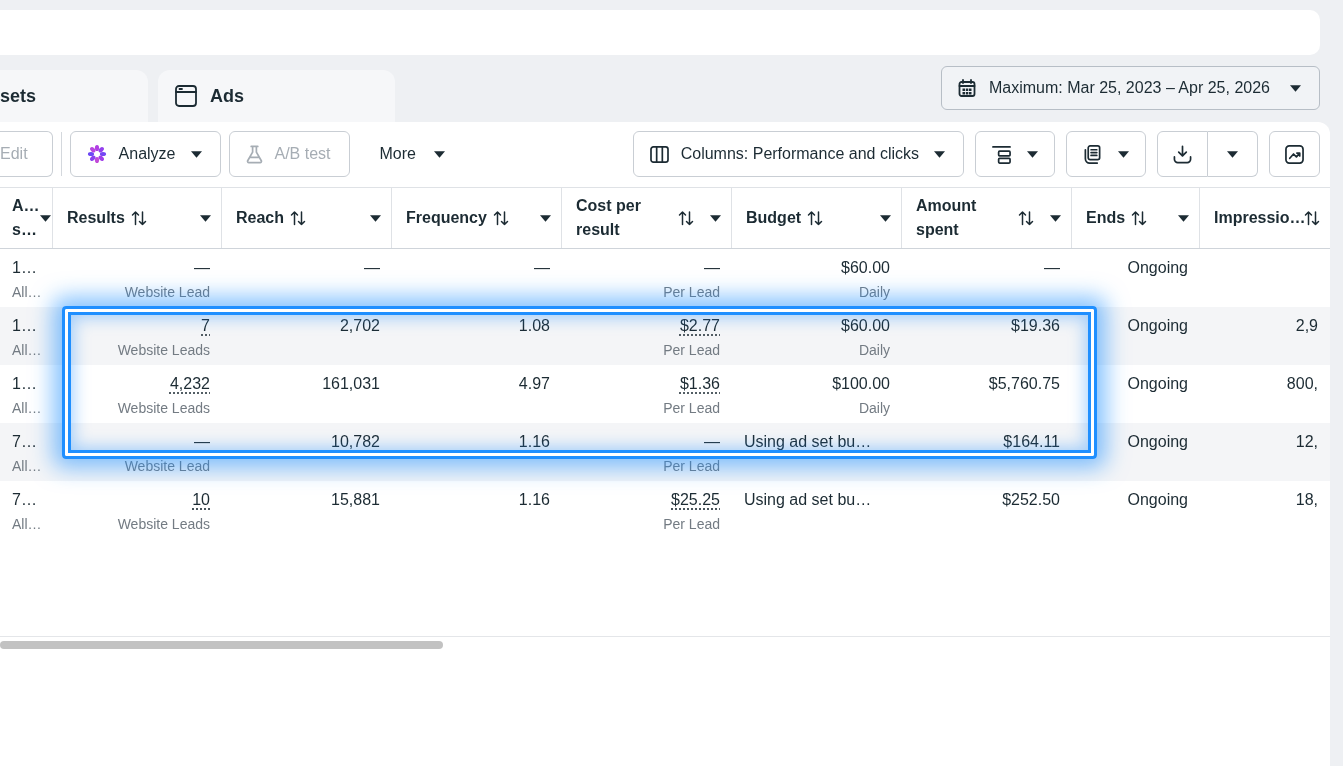 This screenshot has height=766, width=1343. Describe the element at coordinates (254, 154) in the screenshot. I see `flask-icon` at that location.